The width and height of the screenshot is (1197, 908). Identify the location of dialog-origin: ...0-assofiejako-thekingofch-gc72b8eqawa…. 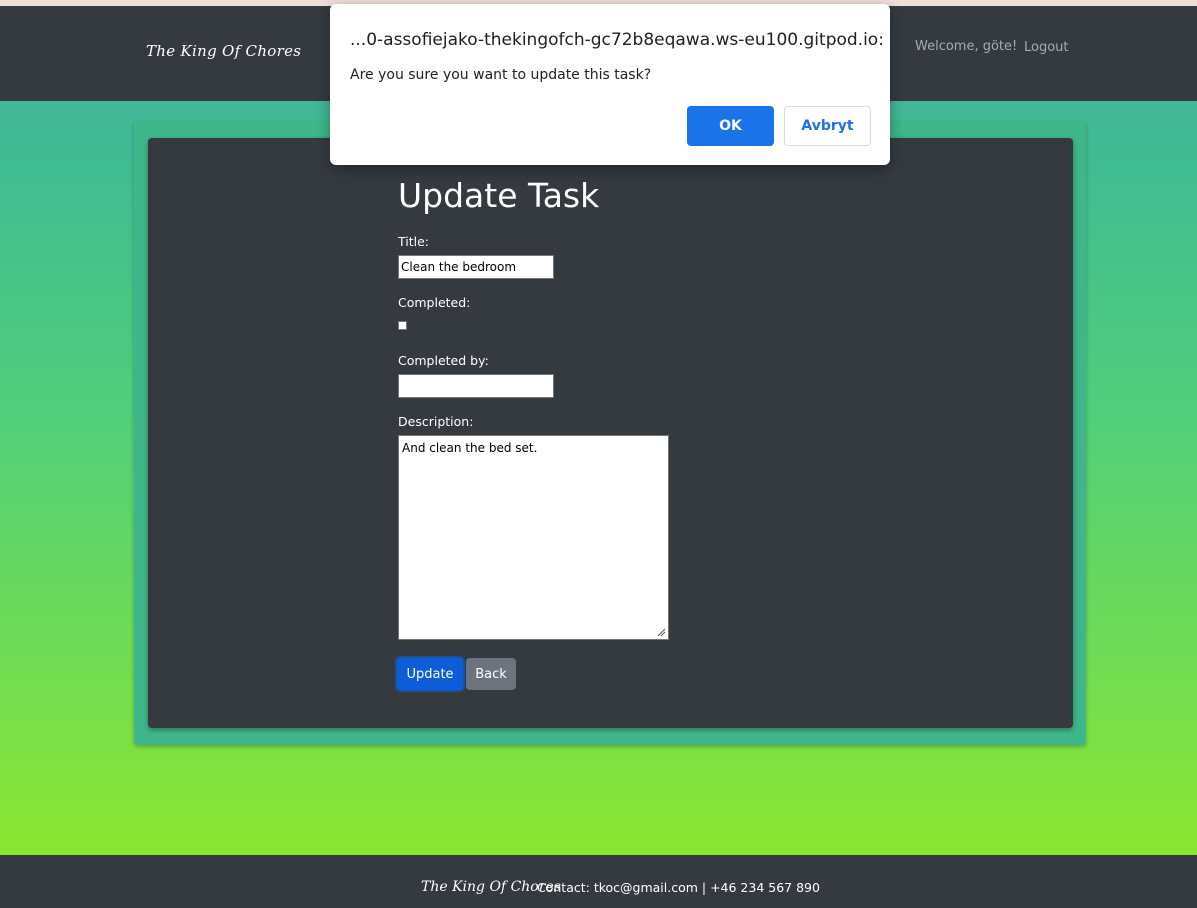
(617, 40).